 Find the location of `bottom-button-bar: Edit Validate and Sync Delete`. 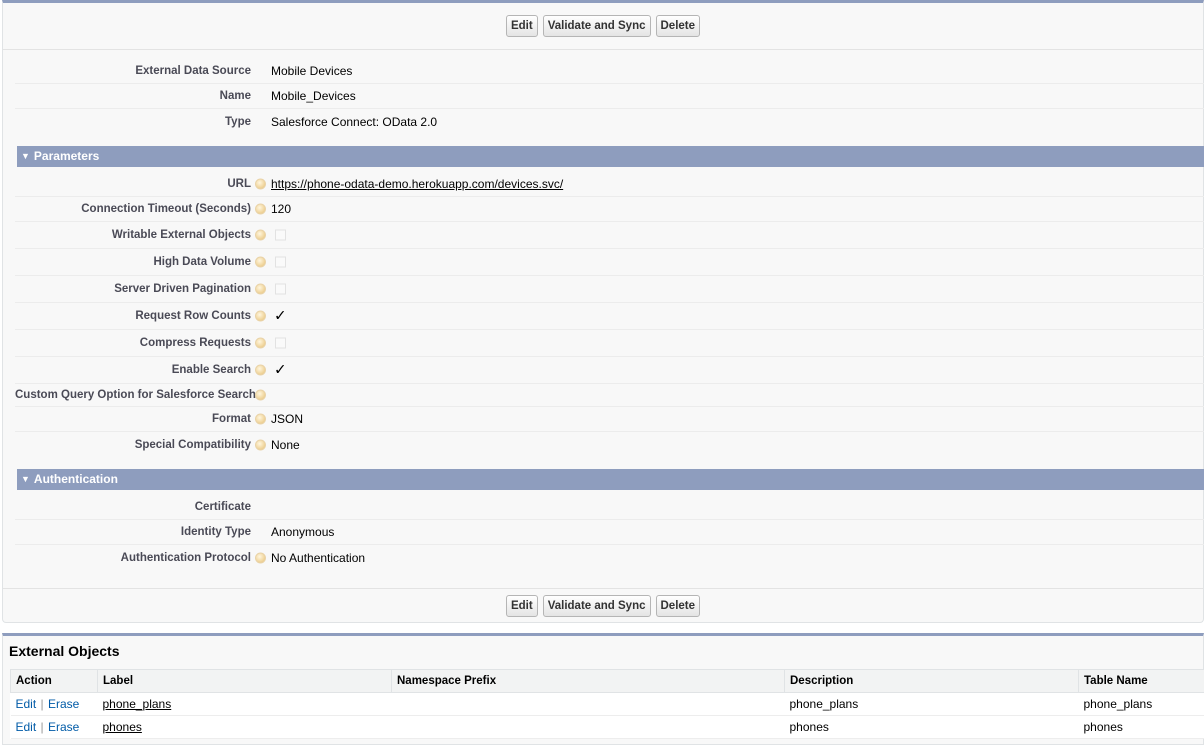

bottom-button-bar: Edit Validate and Sync Delete is located at coordinates (603, 606).